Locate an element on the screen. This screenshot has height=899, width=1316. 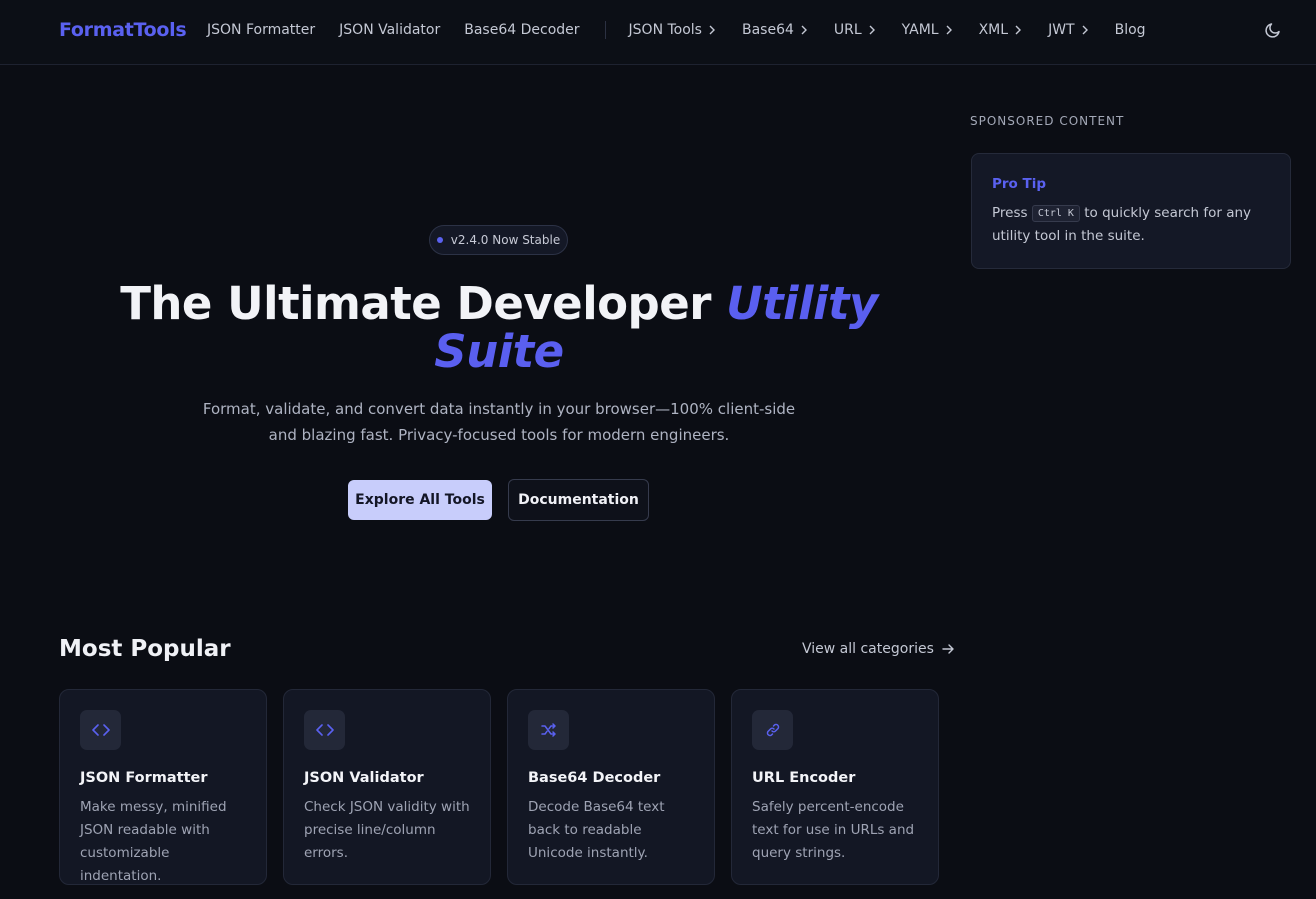
view-all-categories-link: View all categories is located at coordinates (878, 649).